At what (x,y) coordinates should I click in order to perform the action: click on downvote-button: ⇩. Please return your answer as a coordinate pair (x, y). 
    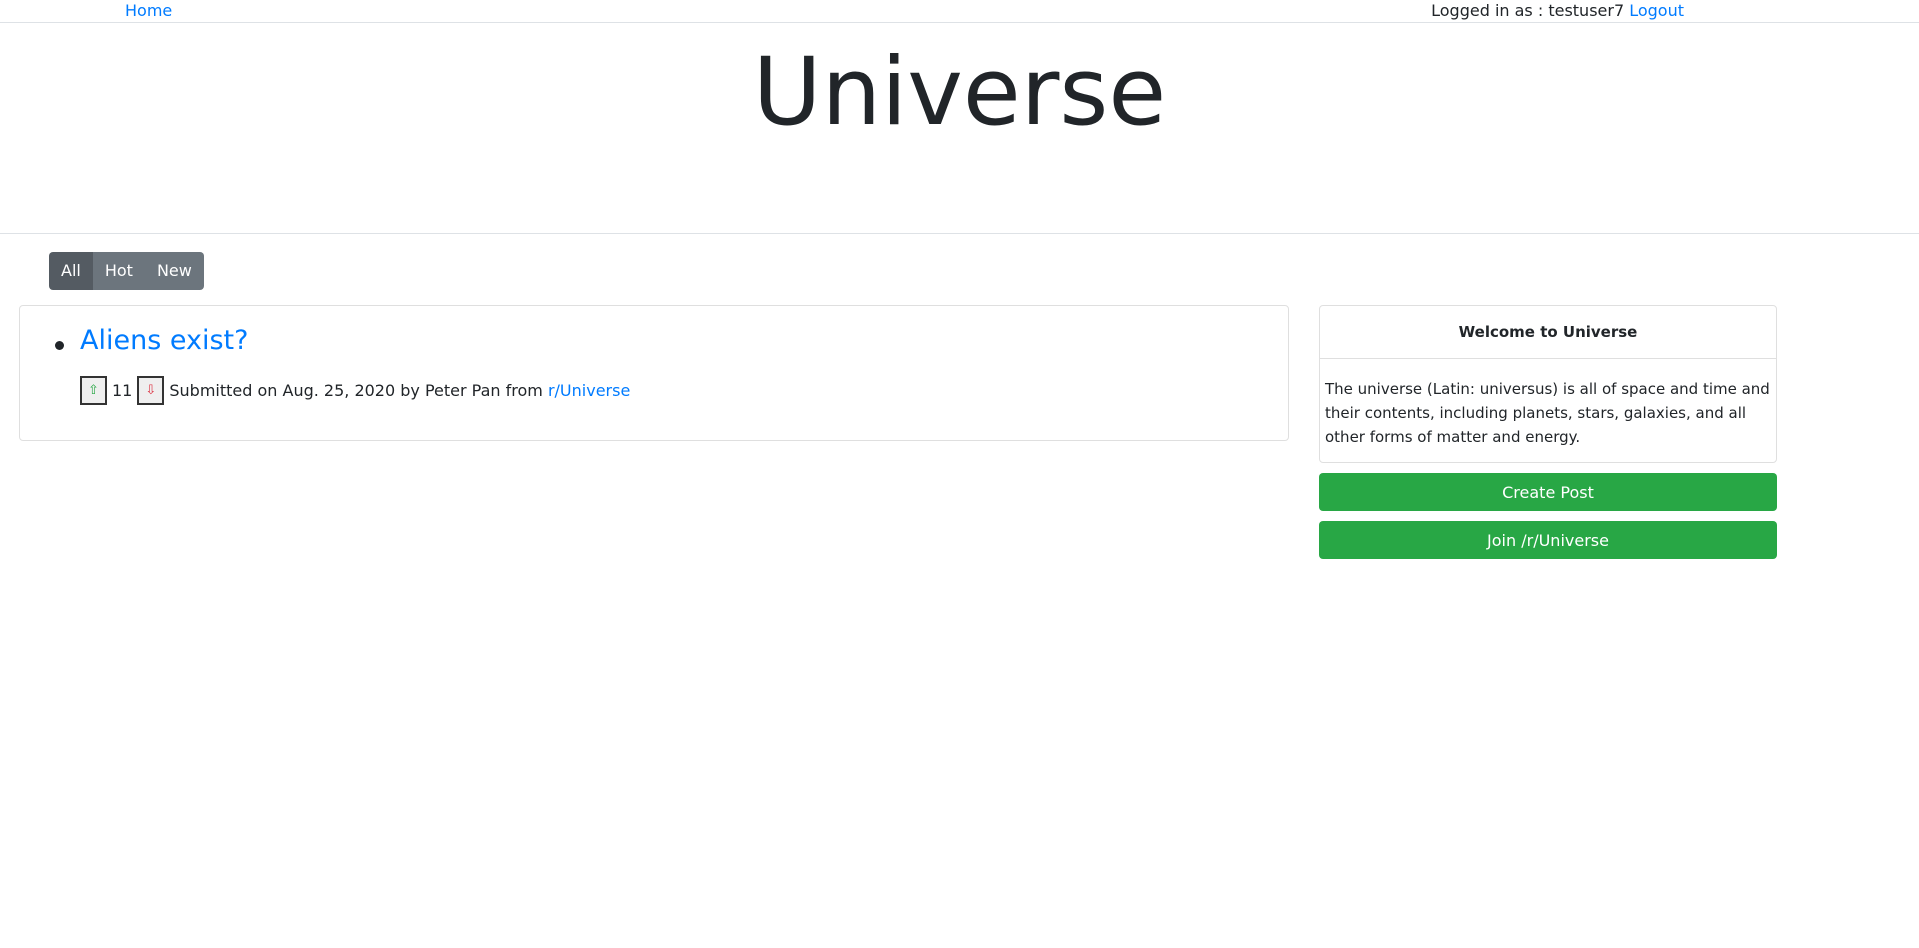
    Looking at the image, I should click on (151, 390).